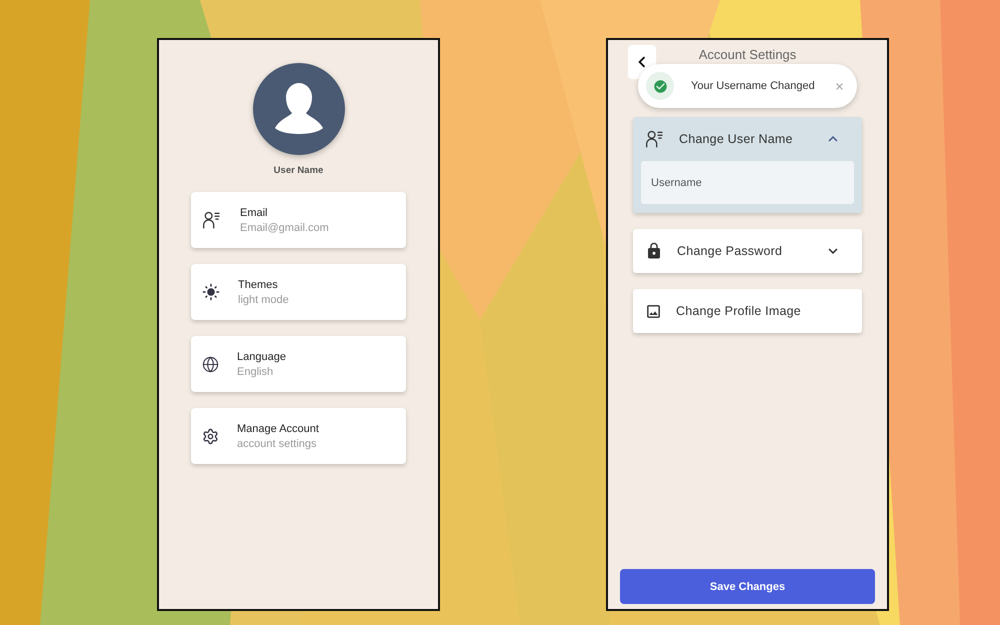  Describe the element at coordinates (299, 170) in the screenshot. I see `user-name: User Name` at that location.